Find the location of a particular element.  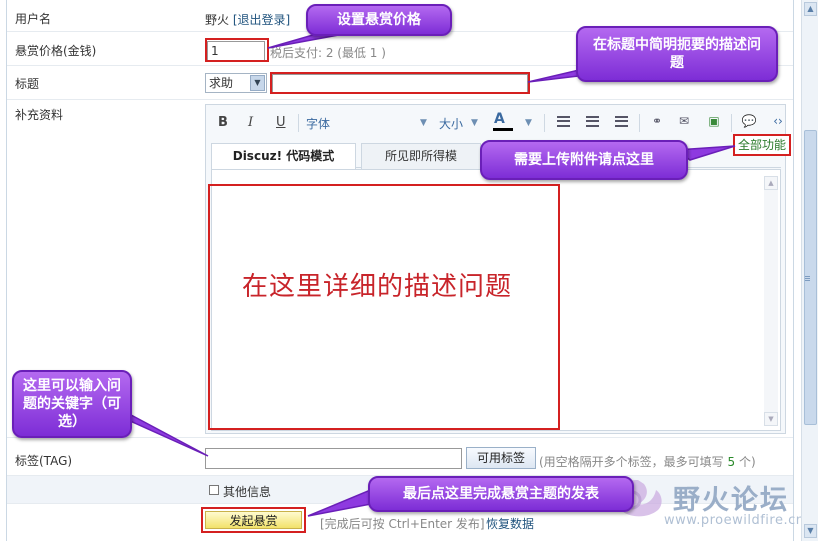

other-info-checkbox is located at coordinates (214, 490).